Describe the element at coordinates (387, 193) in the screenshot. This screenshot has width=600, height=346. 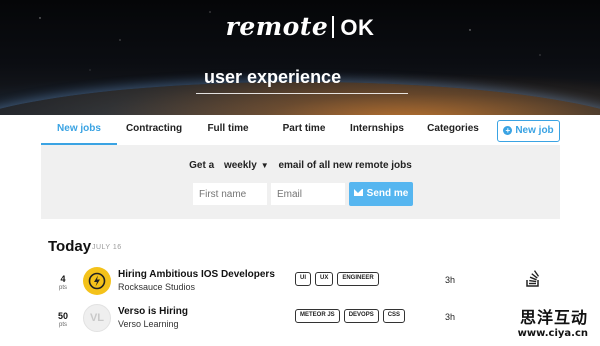
I see `send-me-label: Send me` at that location.